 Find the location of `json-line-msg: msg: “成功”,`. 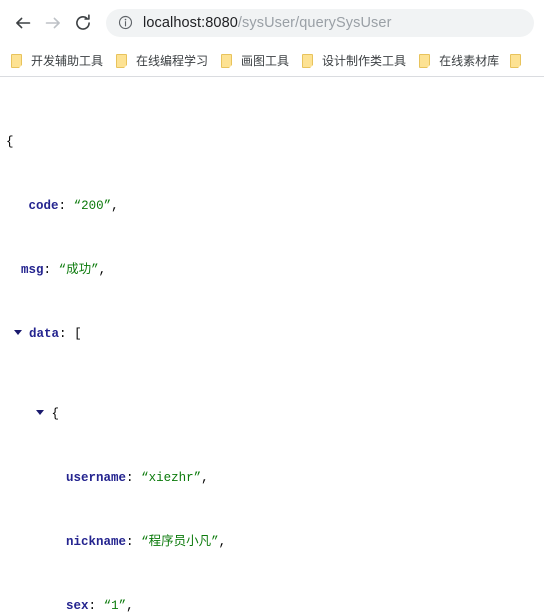

json-line-msg: msg: “成功”, is located at coordinates (275, 270).